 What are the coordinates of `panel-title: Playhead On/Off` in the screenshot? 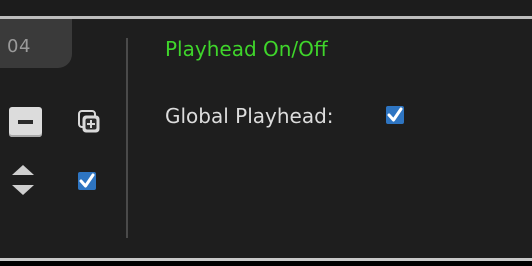 It's located at (246, 49).